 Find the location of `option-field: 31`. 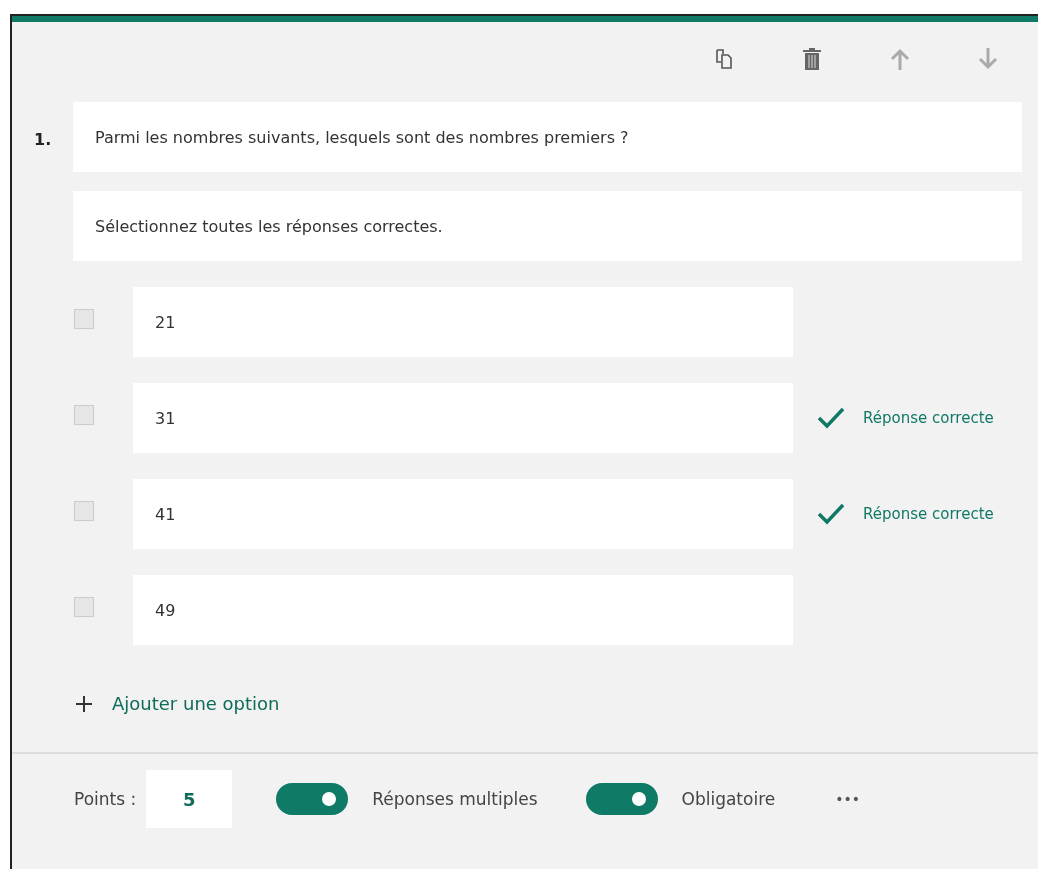

option-field: 31 is located at coordinates (463, 418).